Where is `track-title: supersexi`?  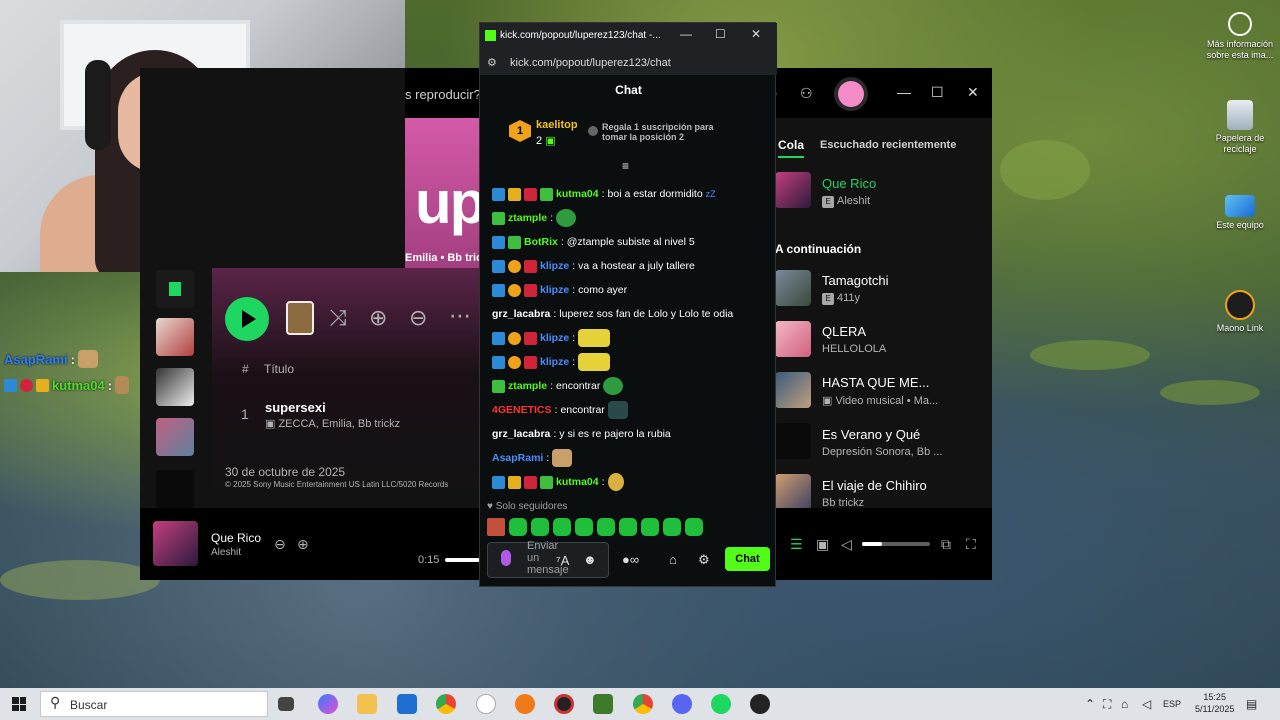
track-title: supersexi is located at coordinates (295, 407).